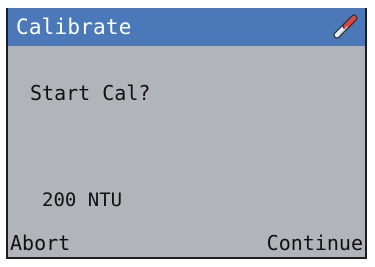  Describe the element at coordinates (82, 200) in the screenshot. I see `calibration-standard-value: 200 NTU` at that location.